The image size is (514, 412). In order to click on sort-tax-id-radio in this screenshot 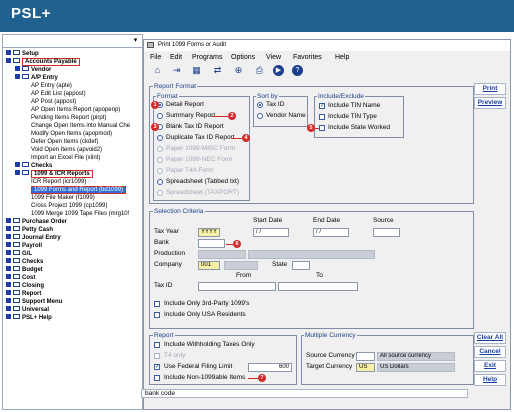, I will do `click(260, 105)`.